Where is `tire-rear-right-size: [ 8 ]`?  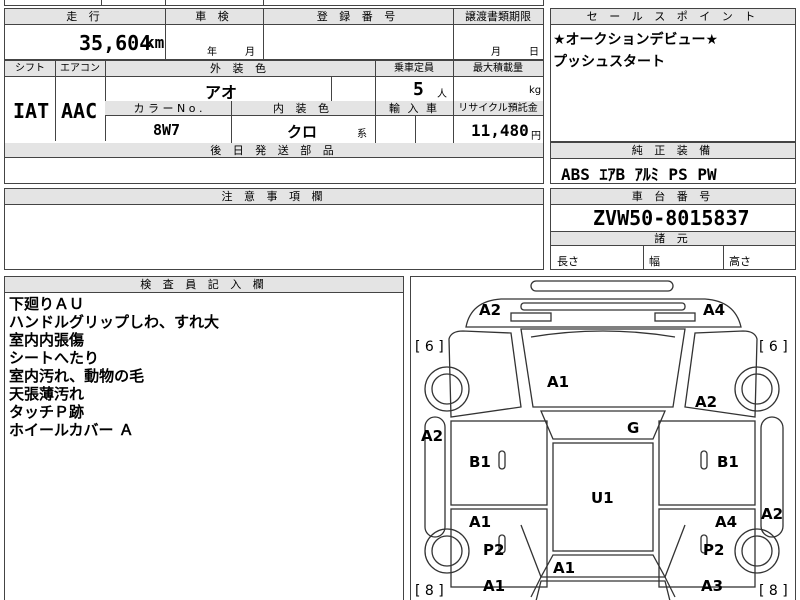 tire-rear-right-size: [ 8 ] is located at coordinates (773, 591).